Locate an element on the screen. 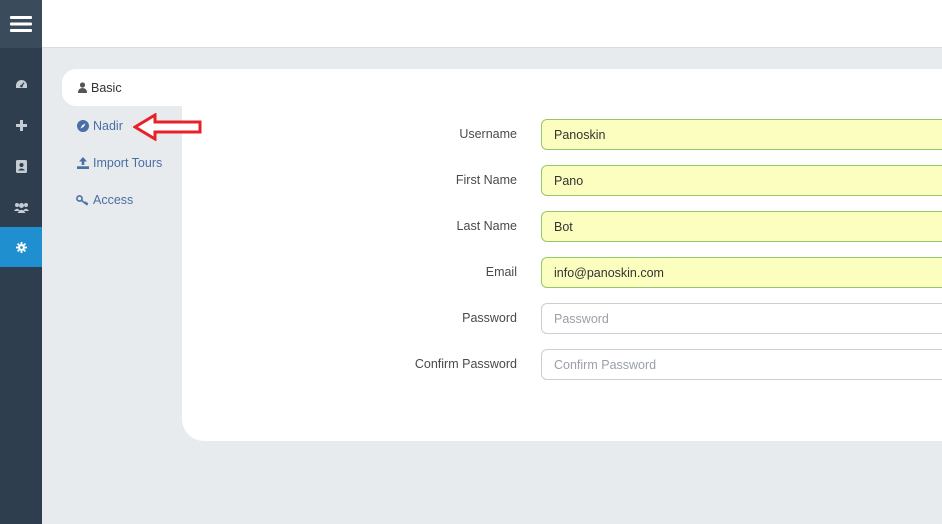 This screenshot has width=942, height=524. sidebar-item-dashboard is located at coordinates (21, 84).